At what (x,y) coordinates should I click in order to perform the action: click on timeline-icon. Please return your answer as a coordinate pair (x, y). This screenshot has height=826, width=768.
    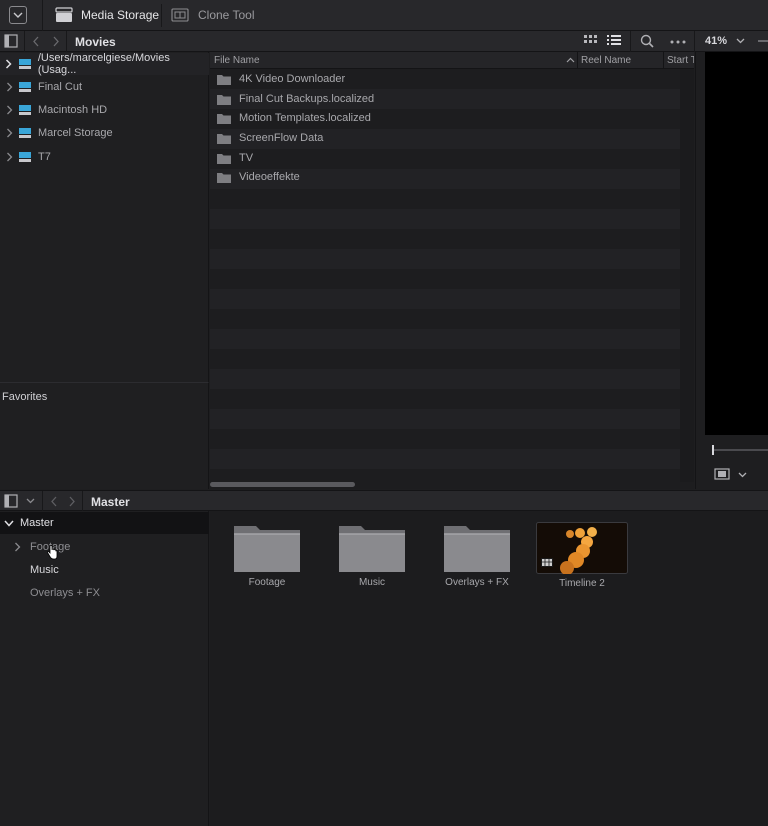
    Looking at the image, I should click on (547, 562).